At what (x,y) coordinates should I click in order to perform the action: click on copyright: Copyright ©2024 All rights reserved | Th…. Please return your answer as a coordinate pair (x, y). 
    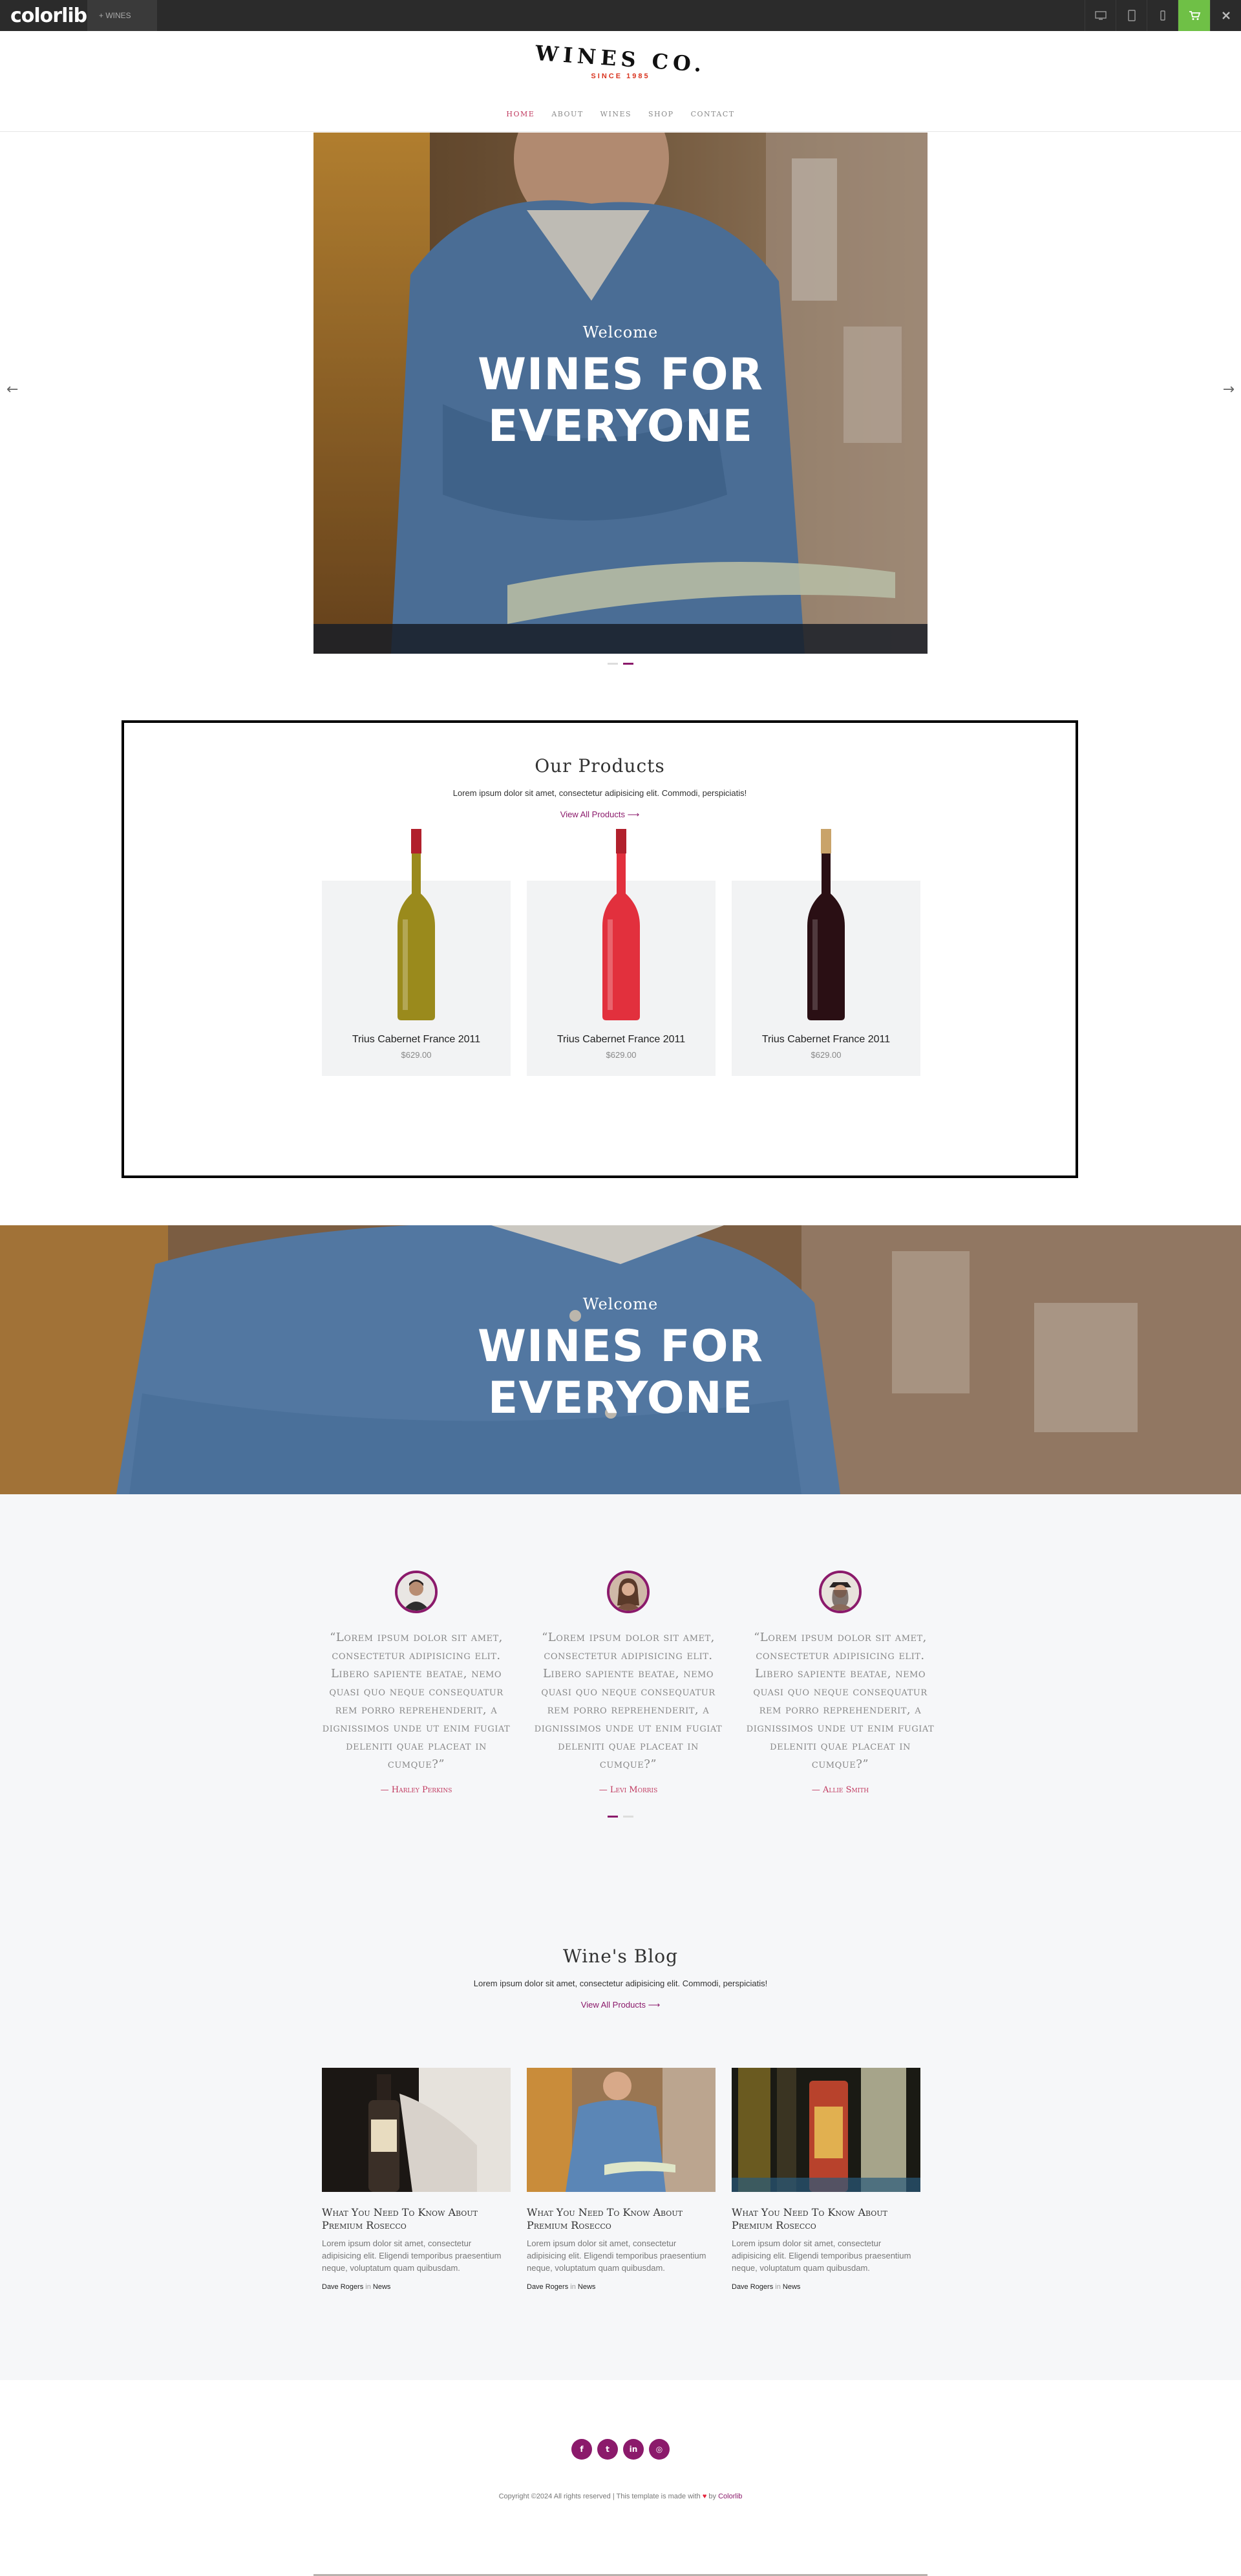
    Looking at the image, I should click on (620, 2496).